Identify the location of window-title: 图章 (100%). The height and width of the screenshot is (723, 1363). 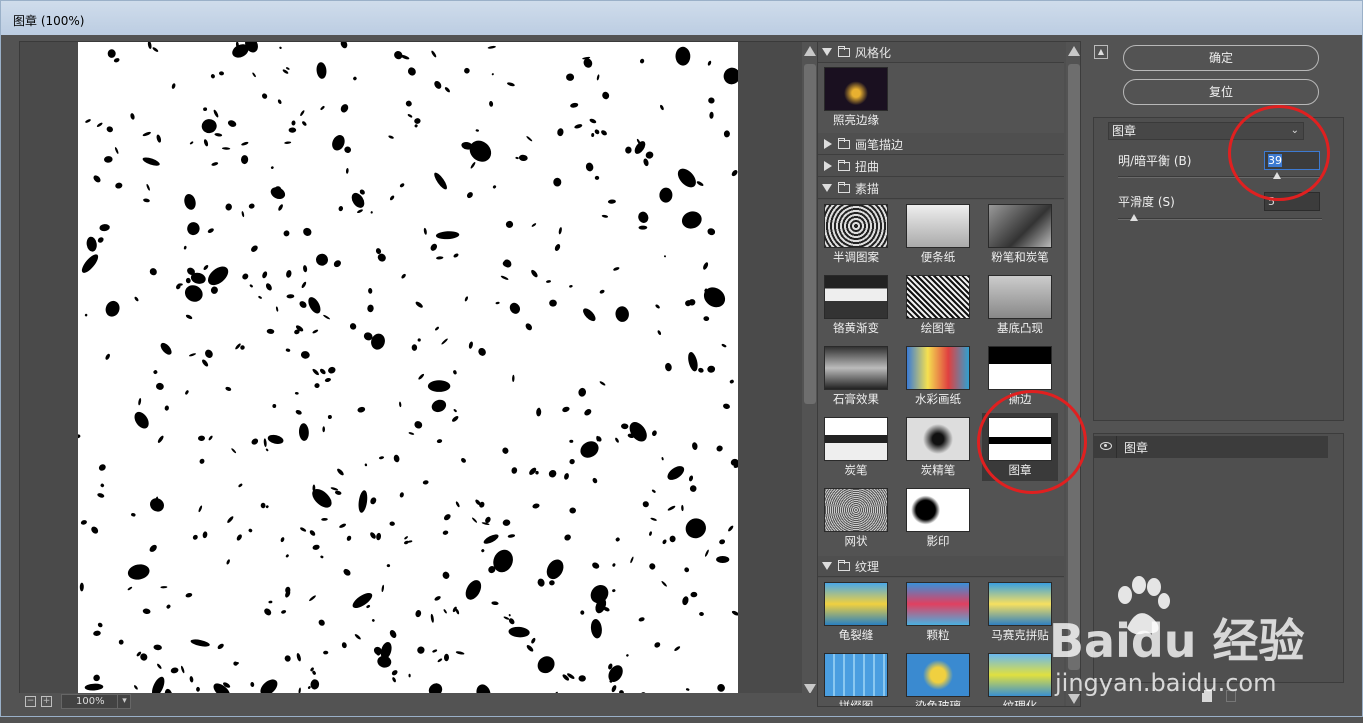
(681, 18).